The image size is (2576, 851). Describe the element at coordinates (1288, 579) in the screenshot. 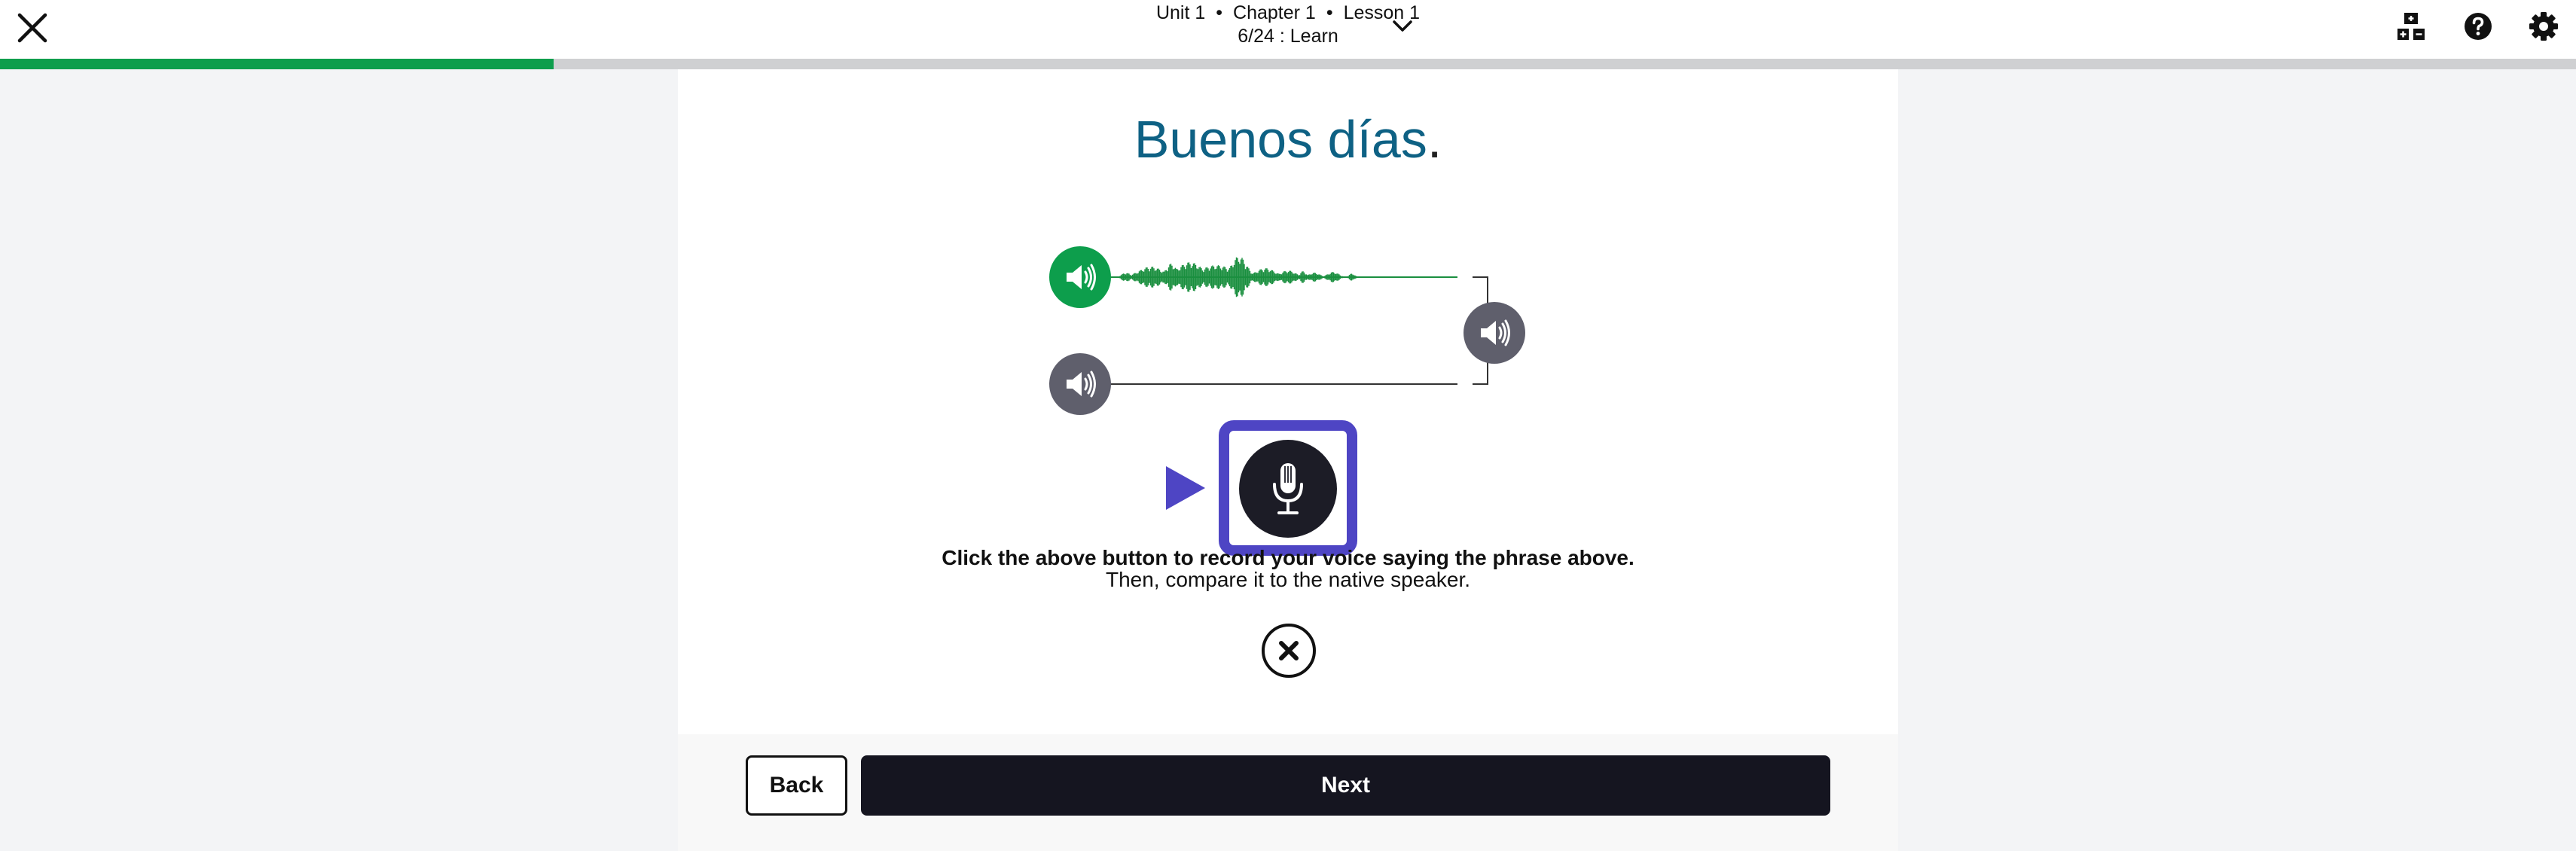

I see `instruction-subtext: Then, compare it to the native speaker.` at that location.